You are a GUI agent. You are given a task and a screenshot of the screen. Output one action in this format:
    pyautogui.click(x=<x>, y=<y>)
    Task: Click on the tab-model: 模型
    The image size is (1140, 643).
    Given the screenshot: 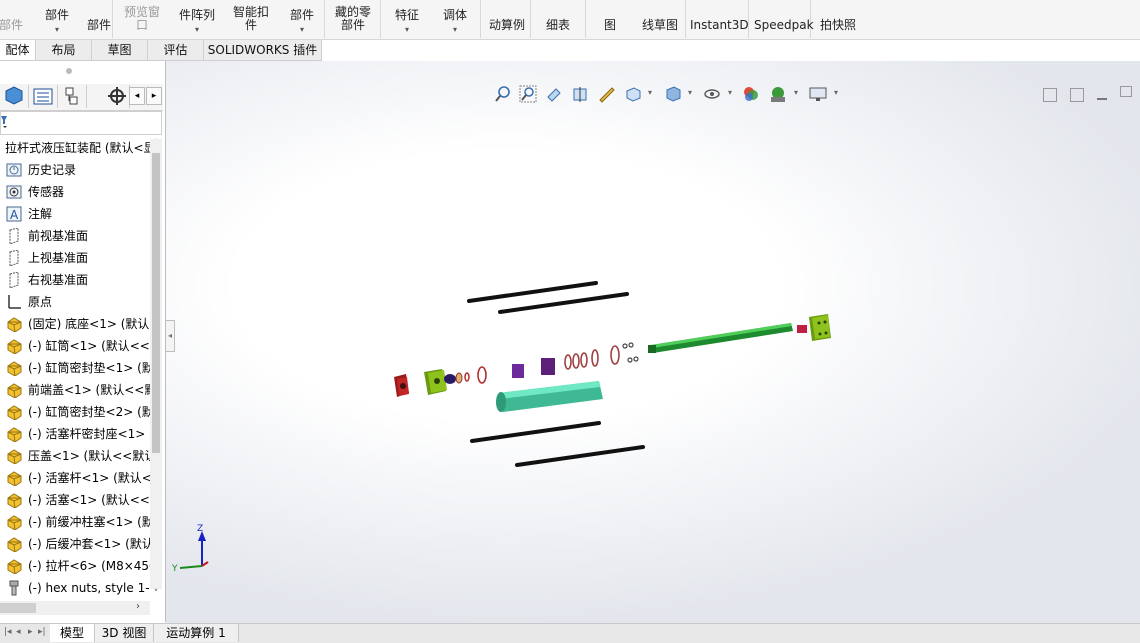 What is the action you would take?
    pyautogui.click(x=72, y=633)
    